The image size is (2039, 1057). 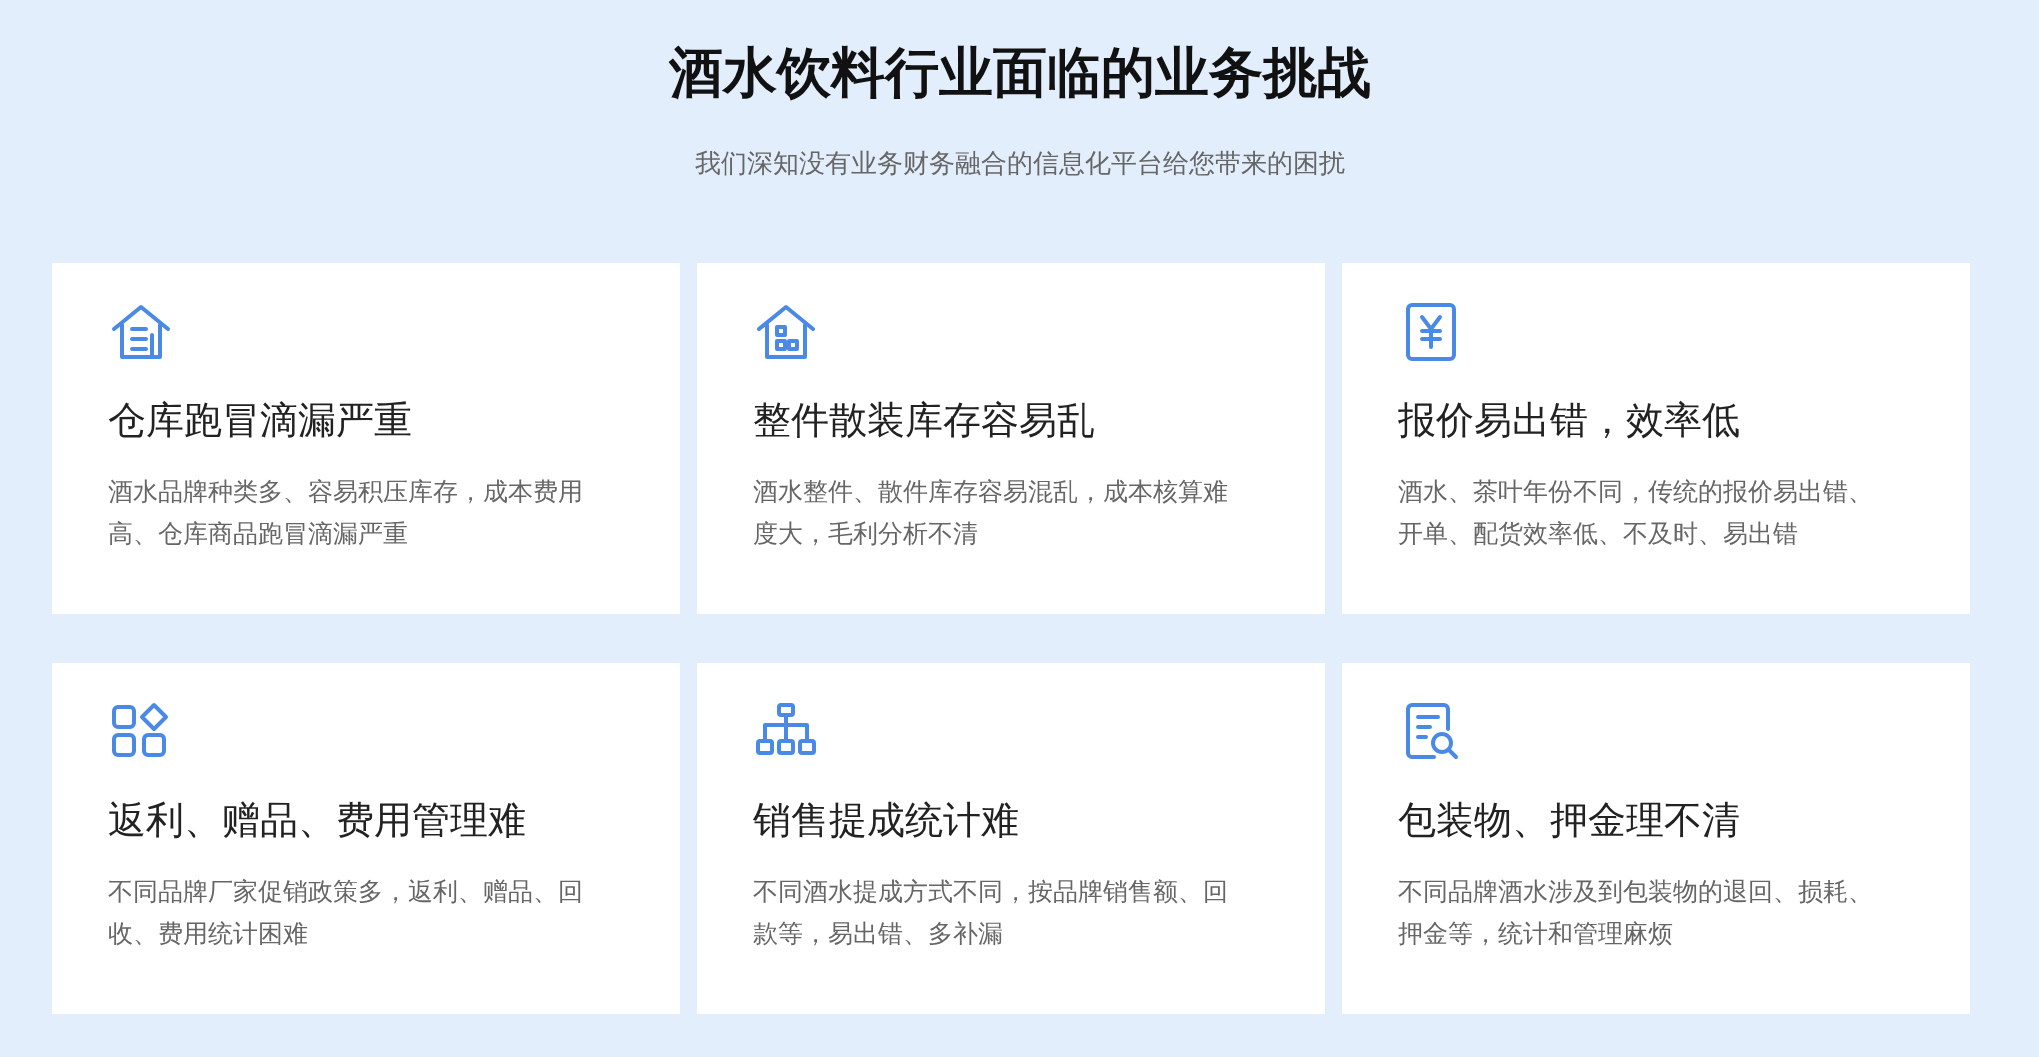 What do you see at coordinates (260, 420) in the screenshot?
I see `card-title: 仓库跑冒滴漏严重` at bounding box center [260, 420].